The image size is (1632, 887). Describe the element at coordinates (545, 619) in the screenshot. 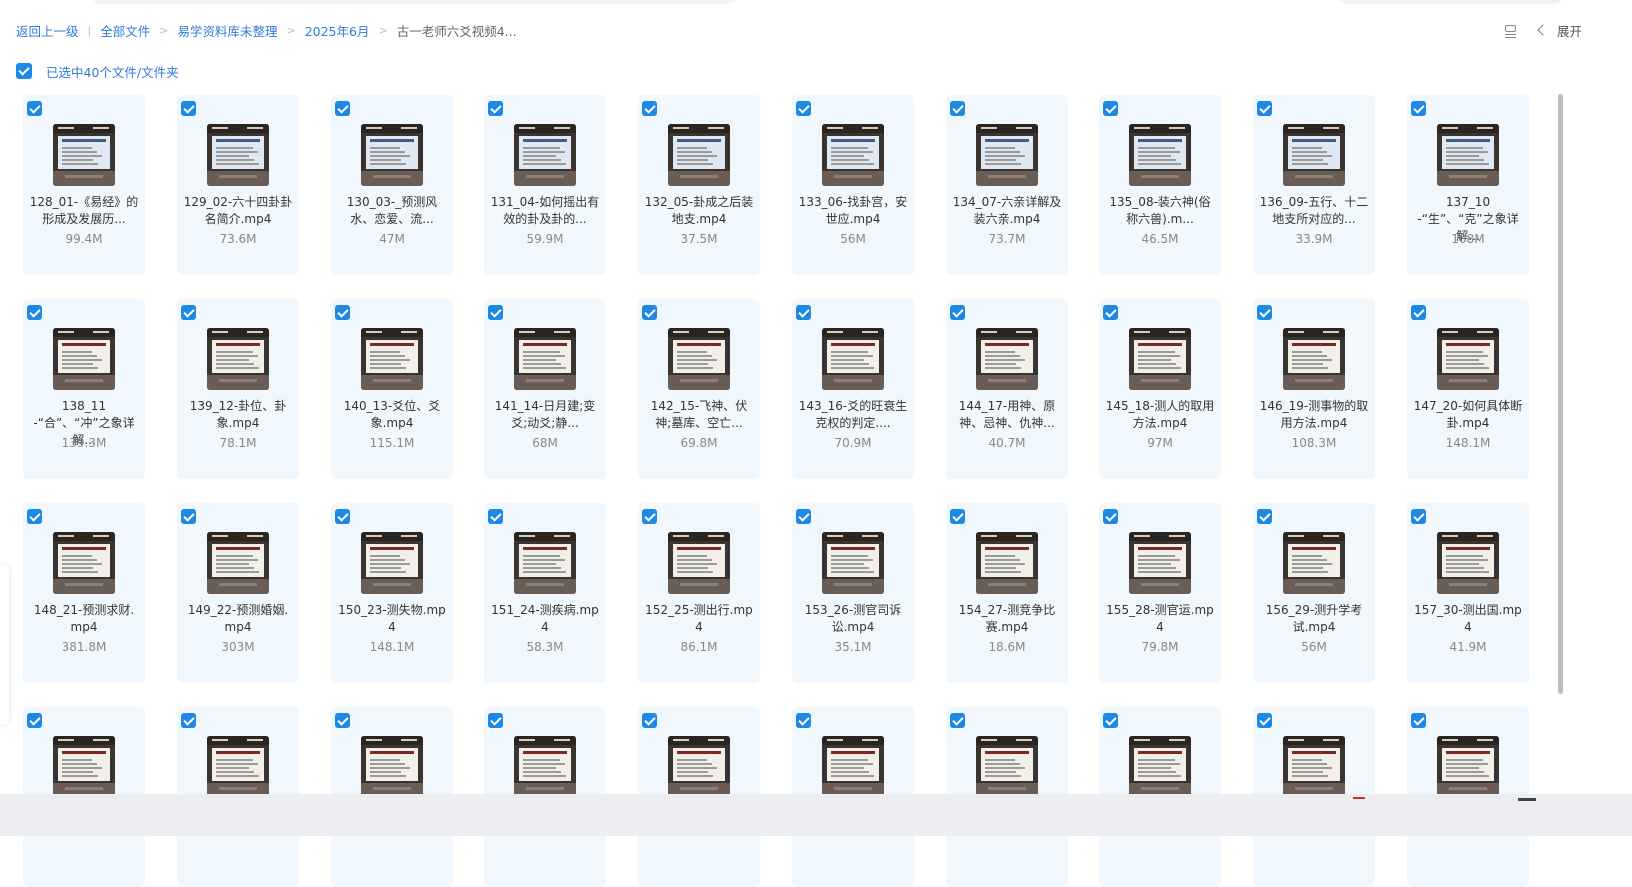

I see `file-name: 151_24-测疾病.mp4` at that location.